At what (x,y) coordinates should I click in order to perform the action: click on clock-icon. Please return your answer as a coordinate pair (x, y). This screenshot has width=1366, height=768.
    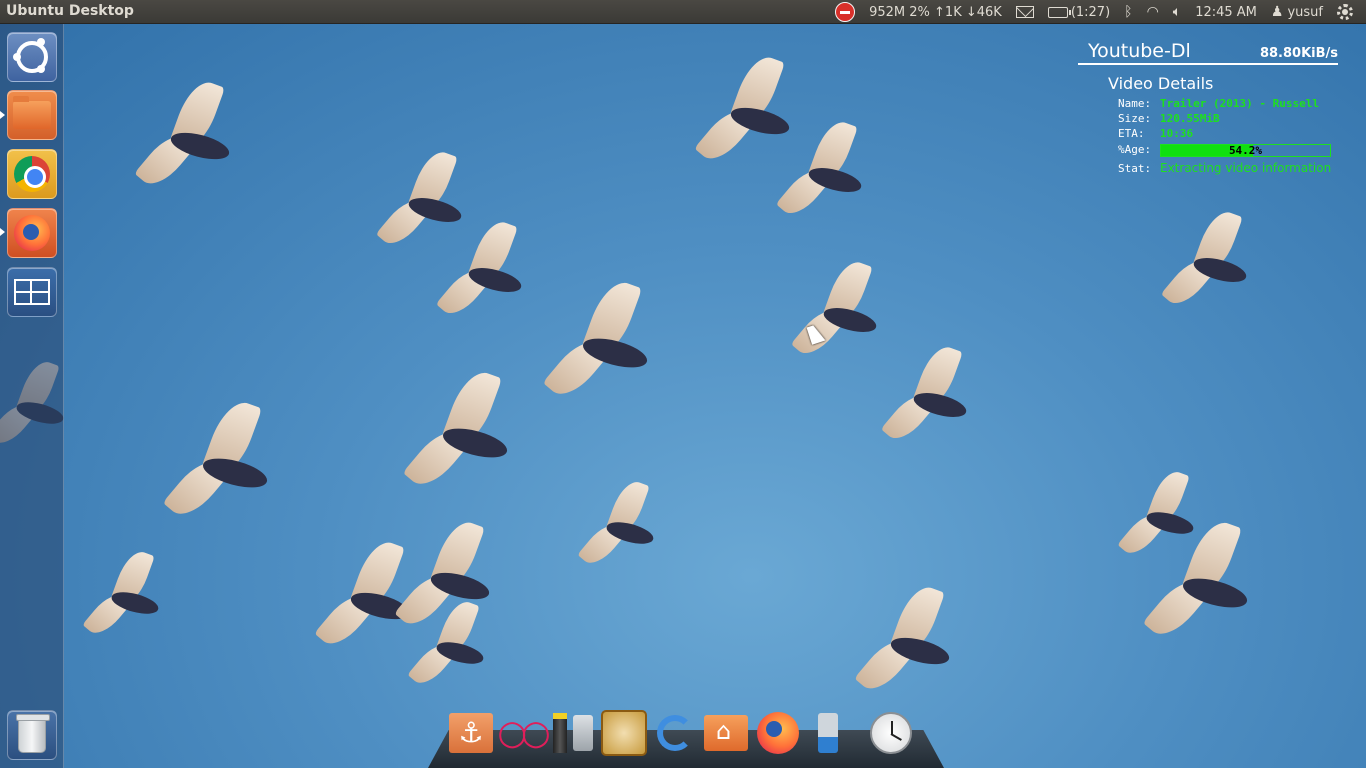
    Looking at the image, I should click on (891, 733).